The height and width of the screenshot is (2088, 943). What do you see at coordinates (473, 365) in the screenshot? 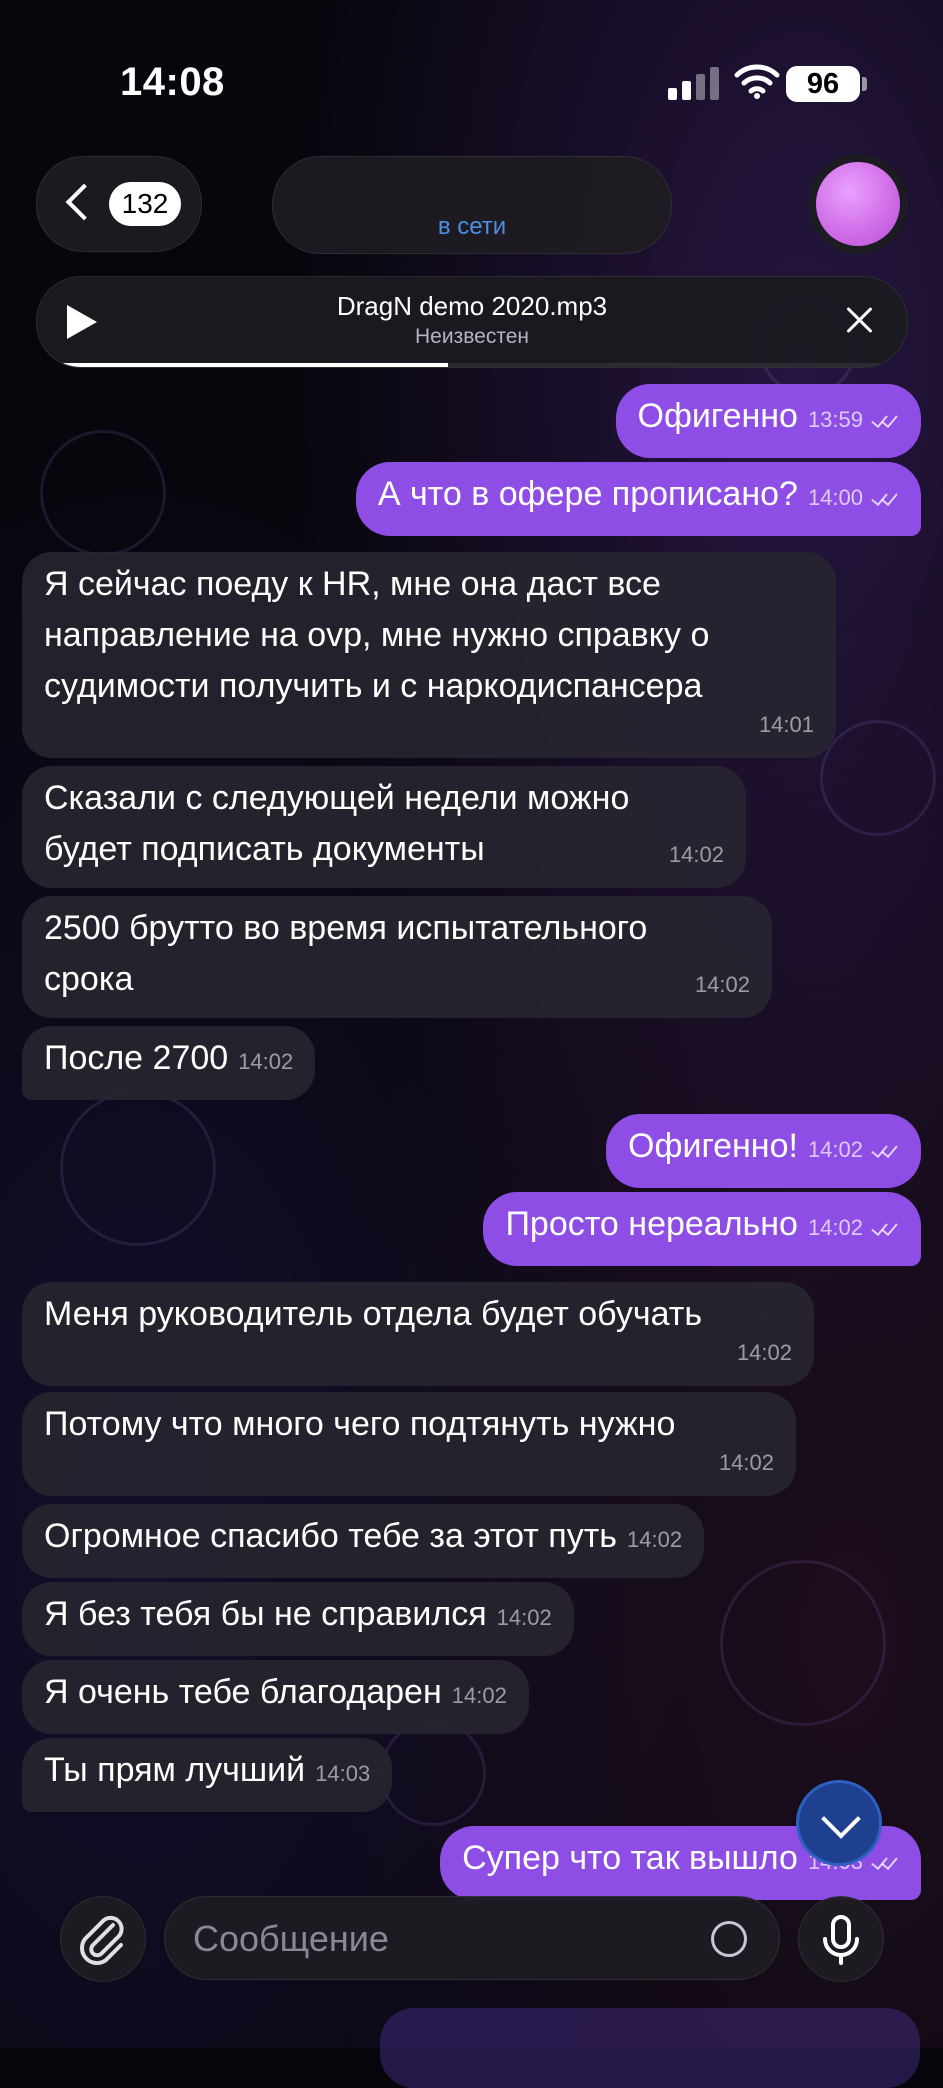
I see `playback-progress` at bounding box center [473, 365].